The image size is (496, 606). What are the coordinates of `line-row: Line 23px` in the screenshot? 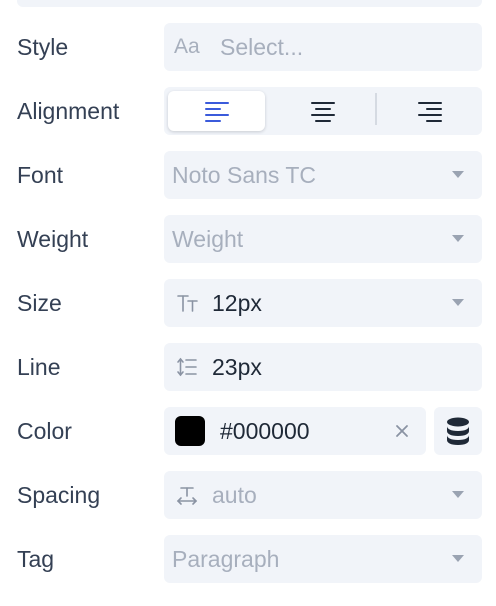 It's located at (248, 367).